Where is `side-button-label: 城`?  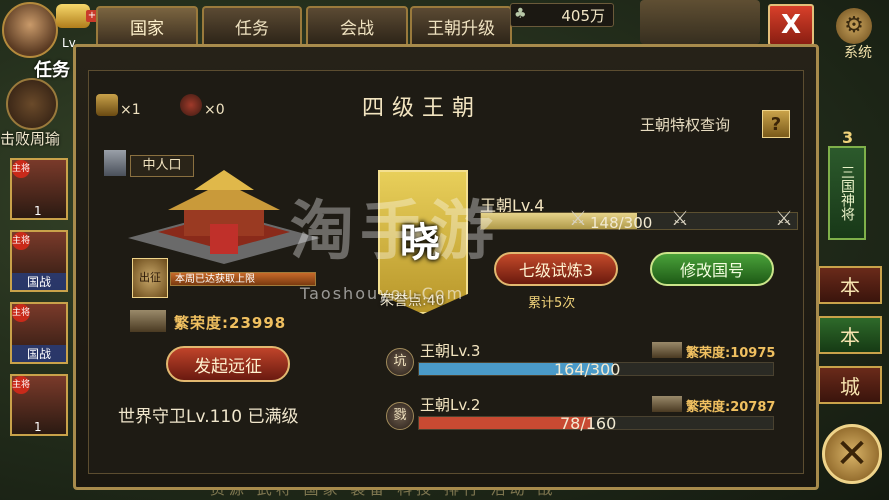
side-button-label: 城 is located at coordinates (850, 386).